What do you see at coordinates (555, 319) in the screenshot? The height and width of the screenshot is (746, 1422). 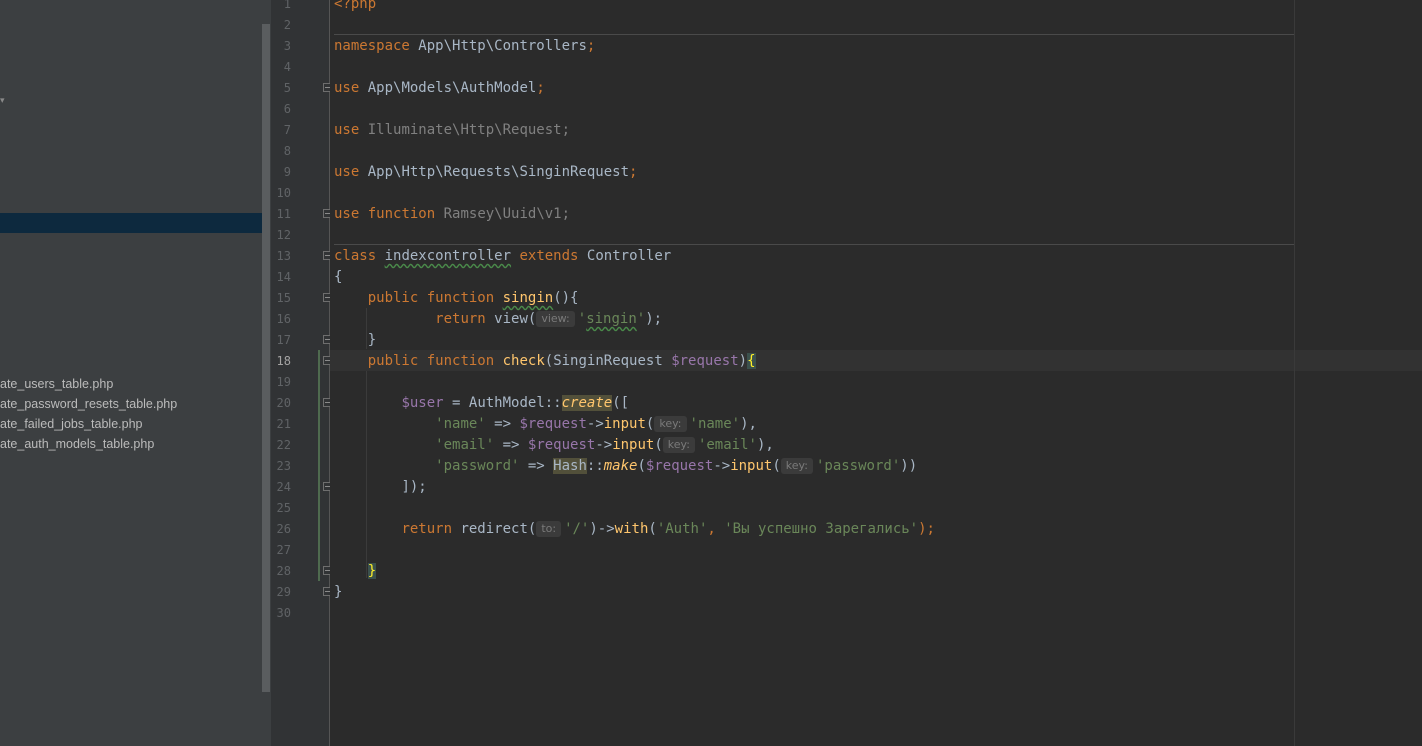 I see `parameter-hint: view:` at bounding box center [555, 319].